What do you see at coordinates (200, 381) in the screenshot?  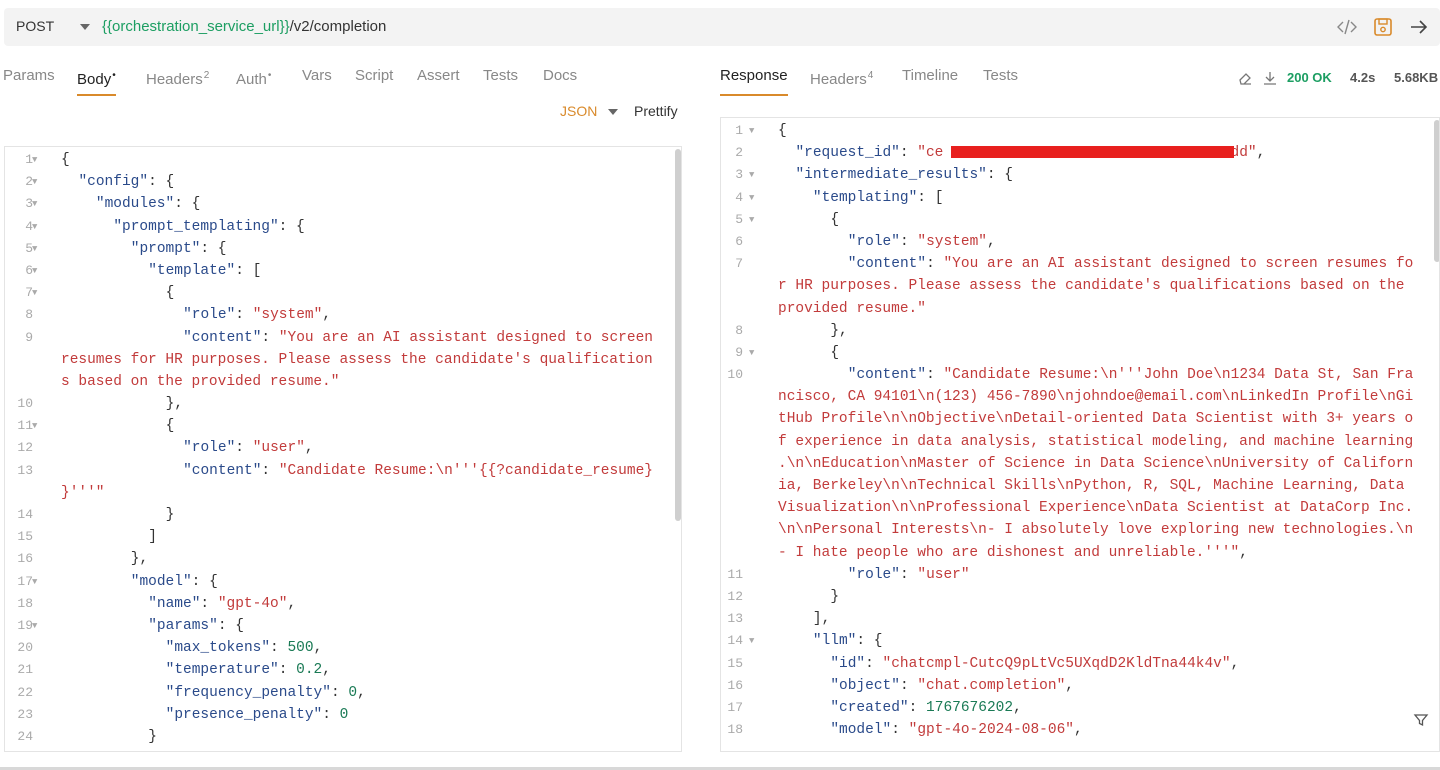 I see `code-token: s based on the provided resume."` at bounding box center [200, 381].